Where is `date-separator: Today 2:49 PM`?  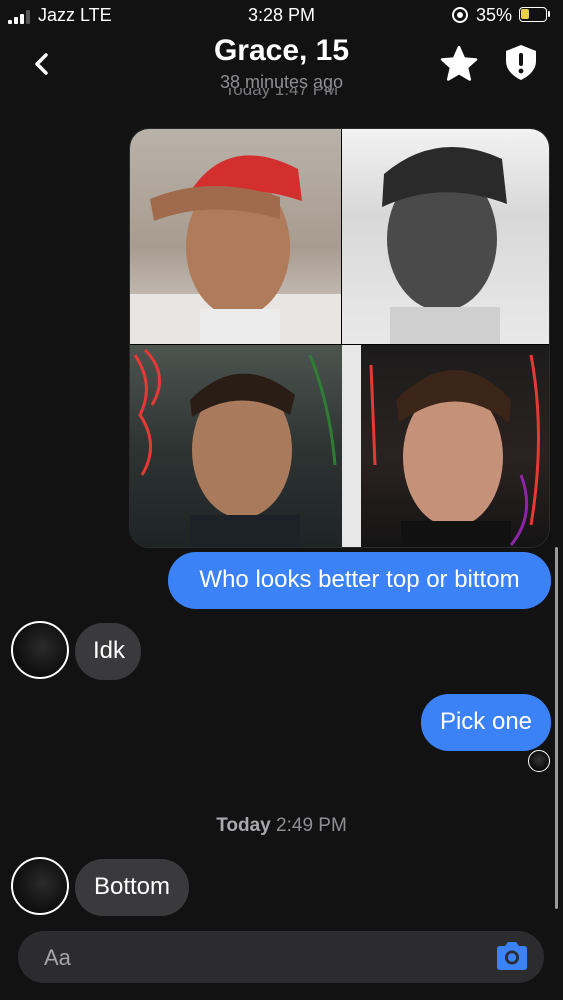
date-separator: Today 2:49 PM is located at coordinates (281, 826).